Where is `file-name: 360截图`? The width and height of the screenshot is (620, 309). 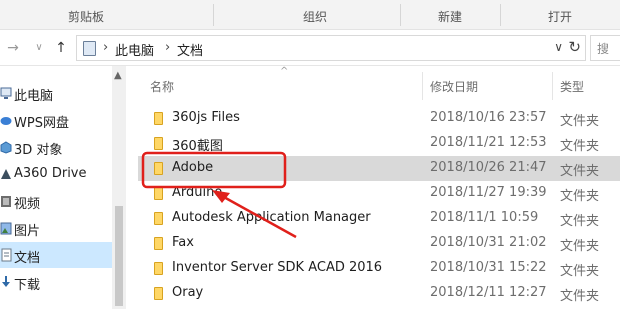 file-name: 360截图 is located at coordinates (197, 146).